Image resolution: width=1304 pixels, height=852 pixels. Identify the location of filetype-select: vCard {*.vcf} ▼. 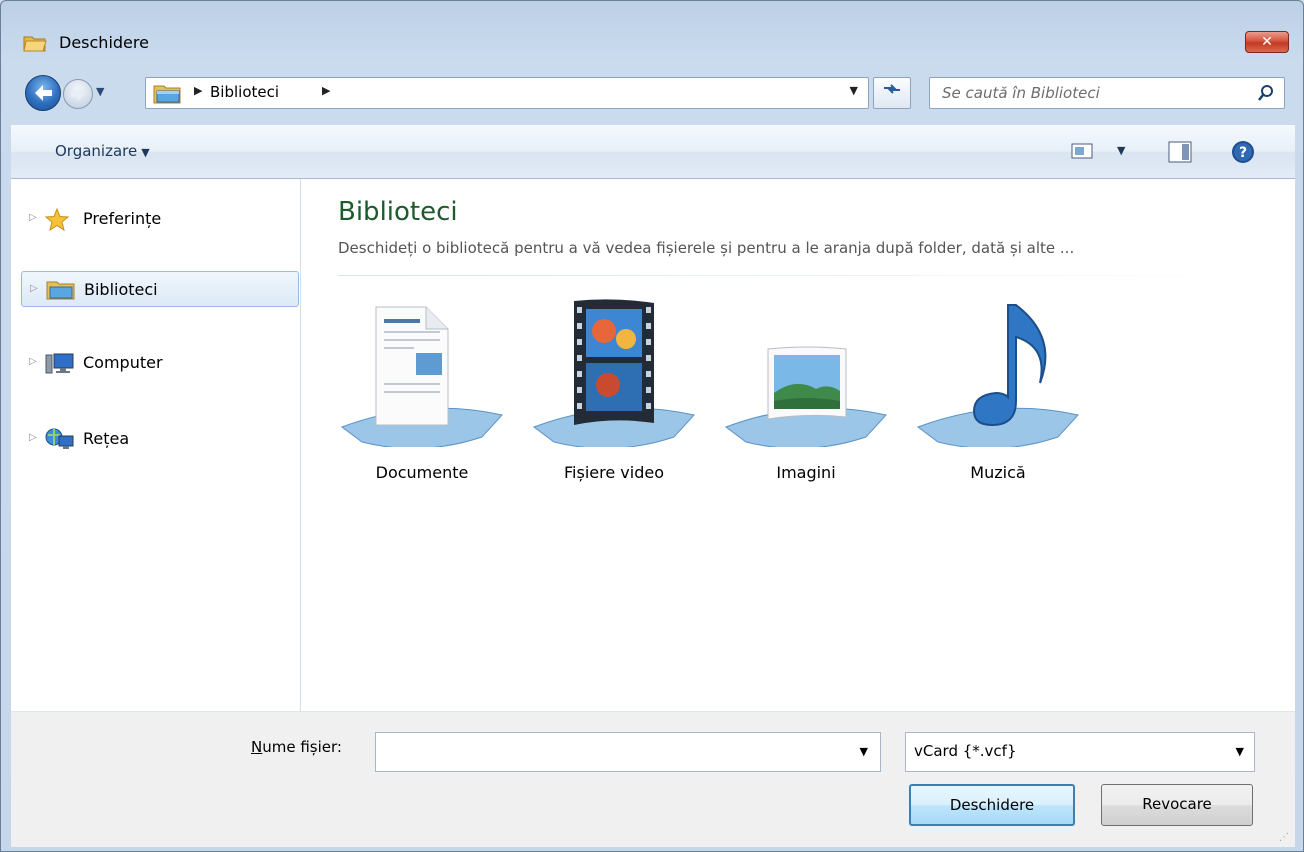
(1080, 752).